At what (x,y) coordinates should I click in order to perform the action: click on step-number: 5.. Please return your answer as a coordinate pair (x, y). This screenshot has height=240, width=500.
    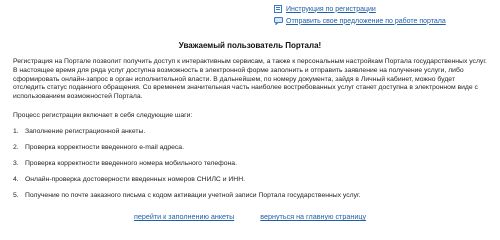
    Looking at the image, I should click on (16, 195).